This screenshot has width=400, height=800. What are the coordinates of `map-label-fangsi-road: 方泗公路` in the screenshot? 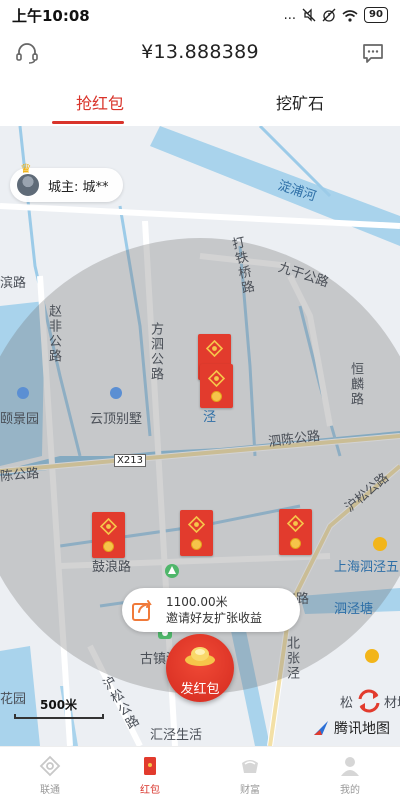 It's located at (155, 352).